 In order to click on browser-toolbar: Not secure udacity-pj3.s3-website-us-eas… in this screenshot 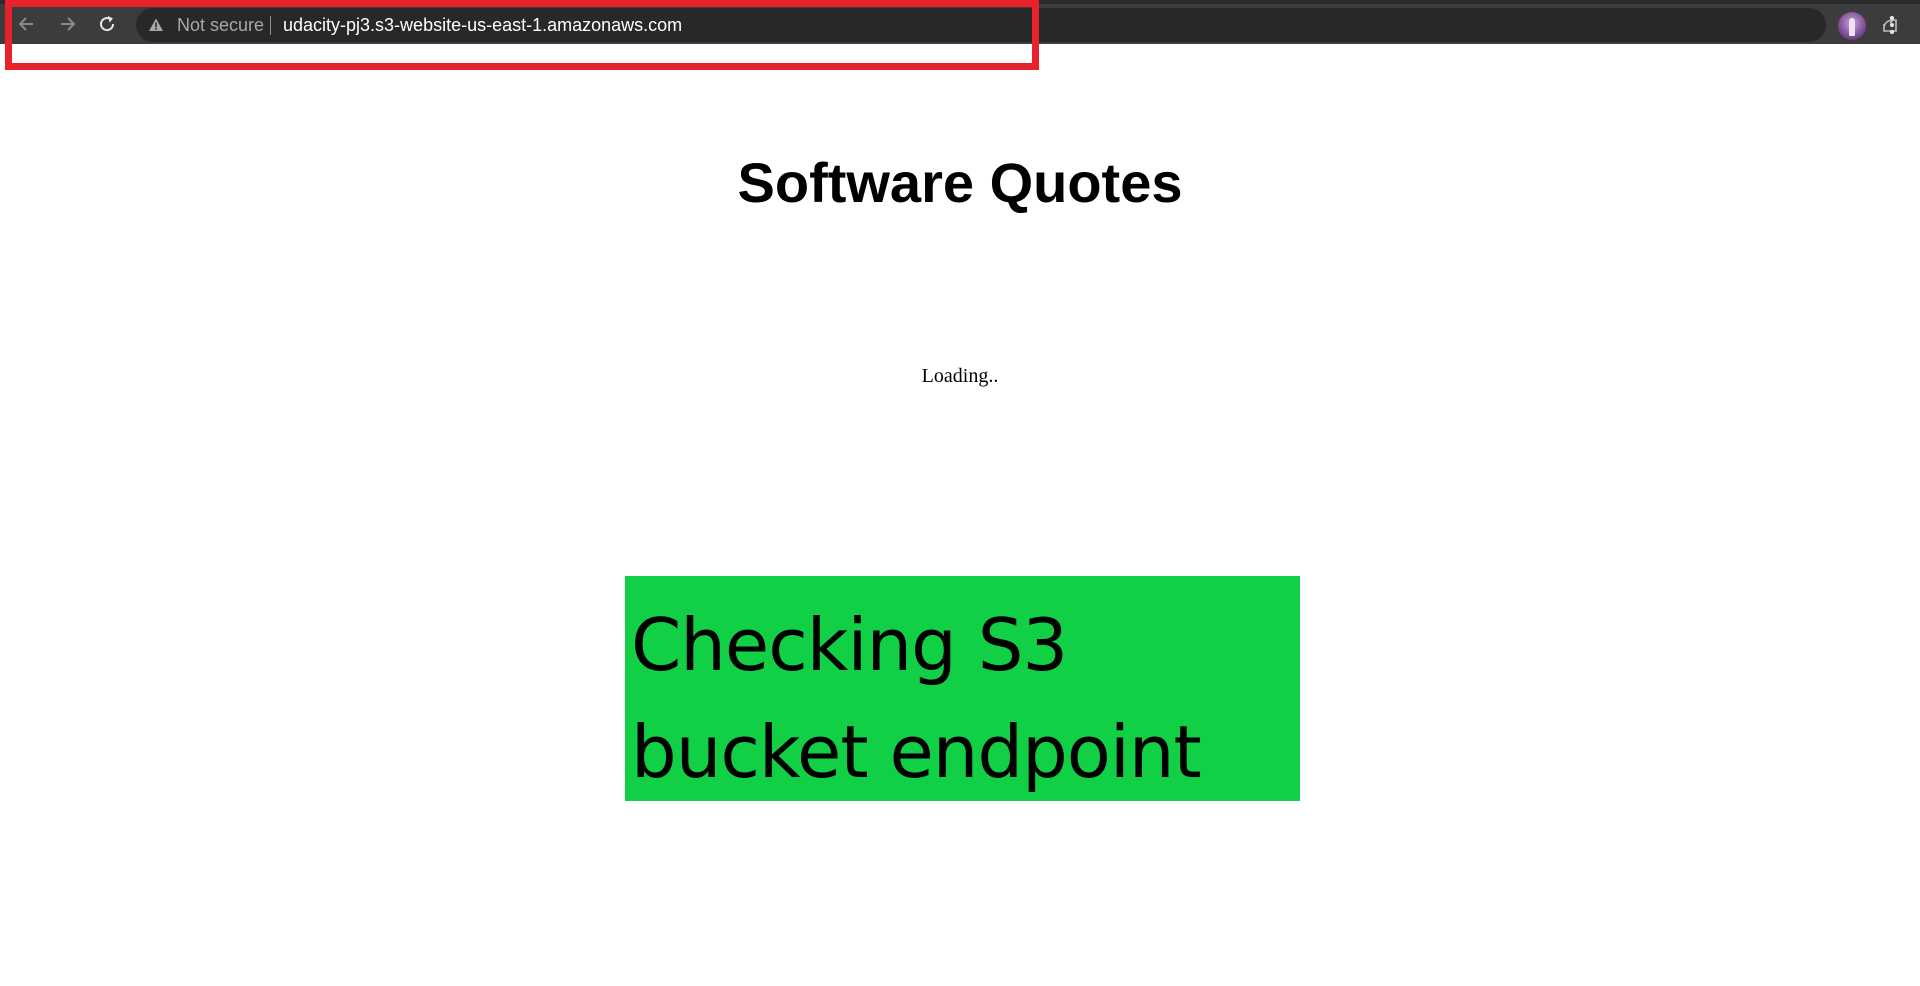, I will do `click(960, 22)`.